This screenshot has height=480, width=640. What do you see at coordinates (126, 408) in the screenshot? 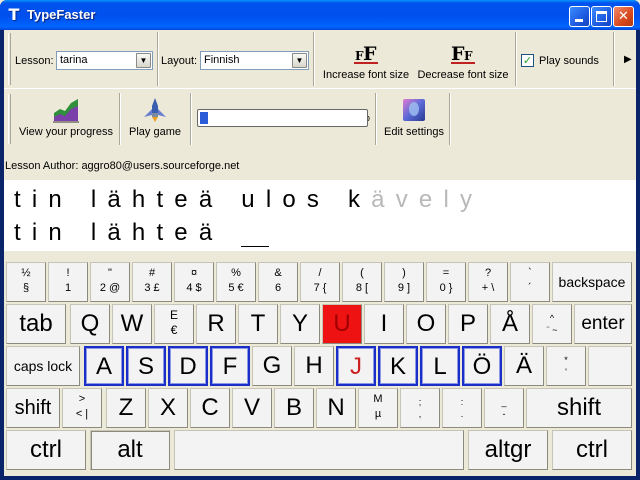
I see `key-z: Z` at bounding box center [126, 408].